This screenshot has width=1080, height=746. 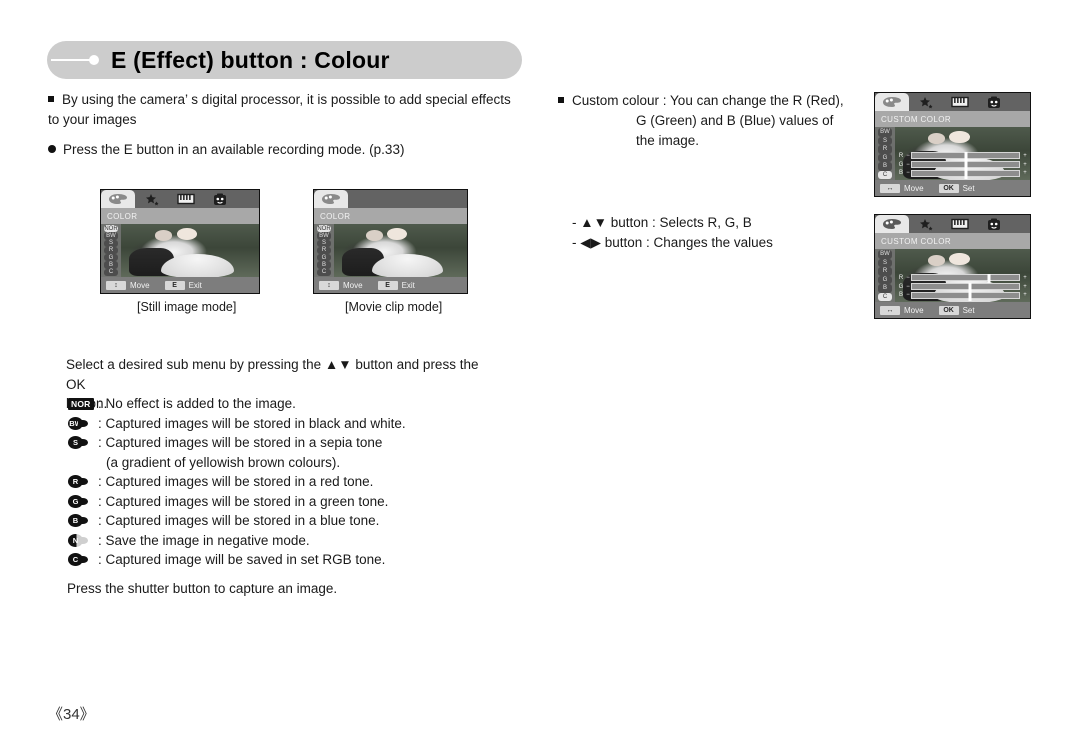 I want to click on lcd-footer-hints-movie: ↕ Move E Exit, so click(x=390, y=285).